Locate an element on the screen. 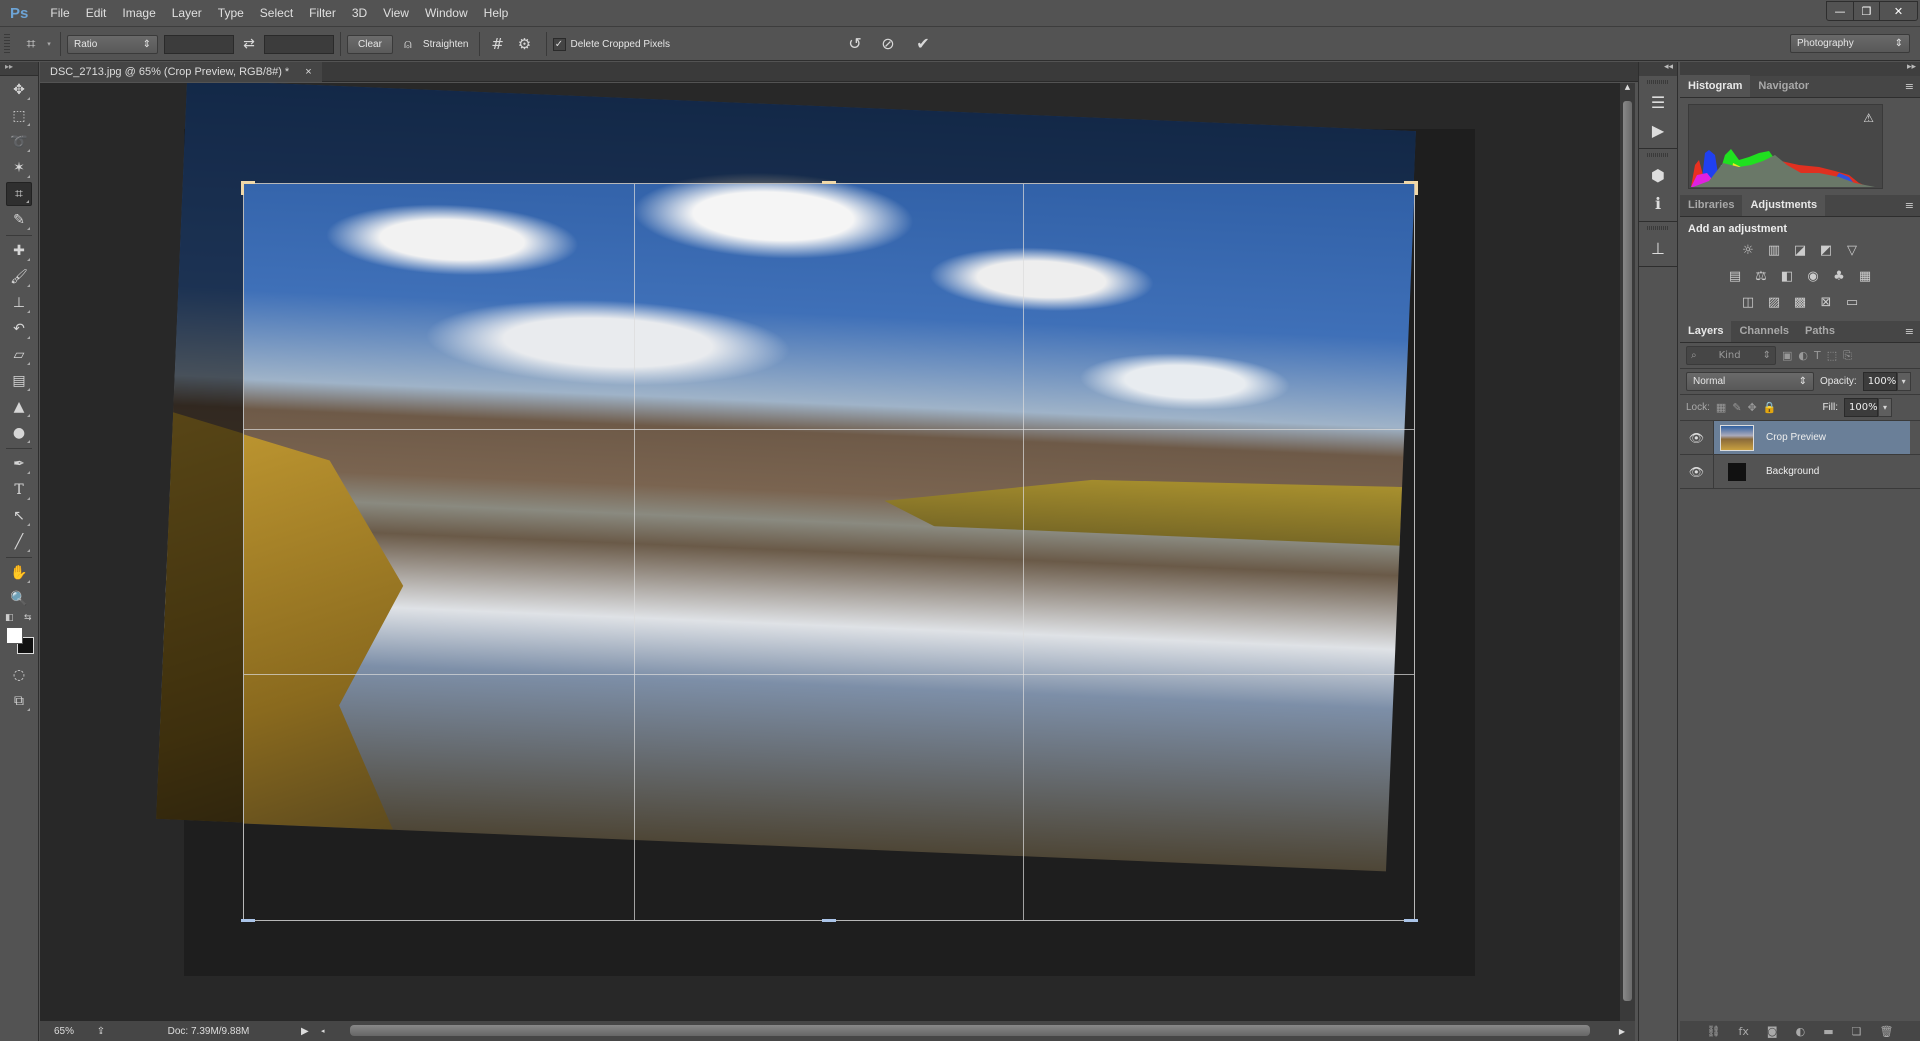  vertical-scrollbar: ▲ is located at coordinates (1627, 552).